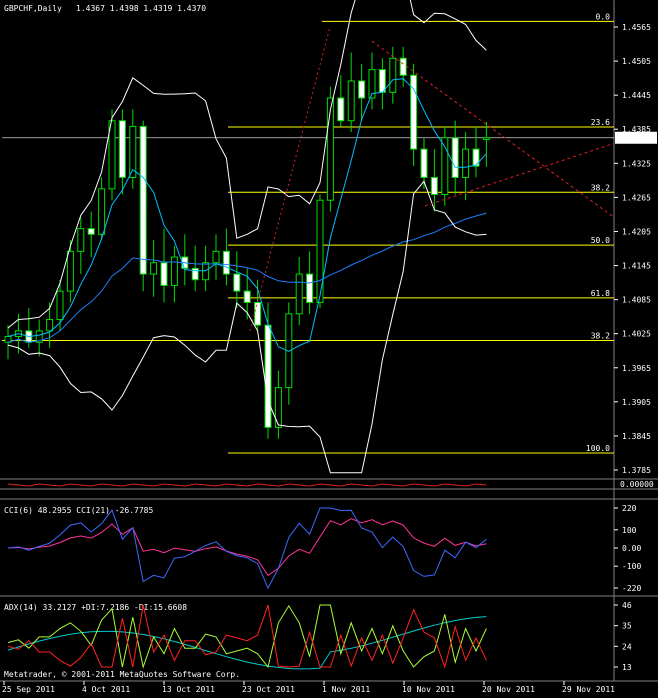 Image resolution: width=658 pixels, height=698 pixels. I want to click on cci-tick-label: -220, so click(631, 588).